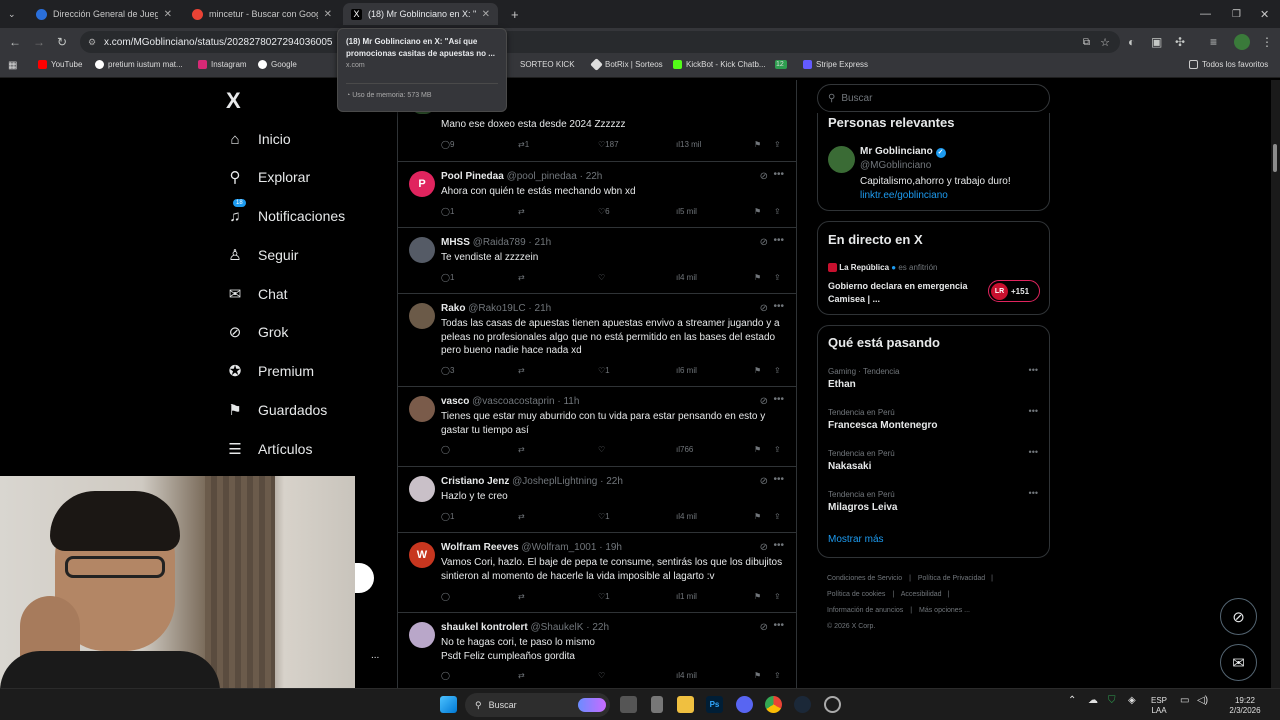  What do you see at coordinates (554, 481) in the screenshot?
I see `author-handle: @JosheplLightning` at bounding box center [554, 481].